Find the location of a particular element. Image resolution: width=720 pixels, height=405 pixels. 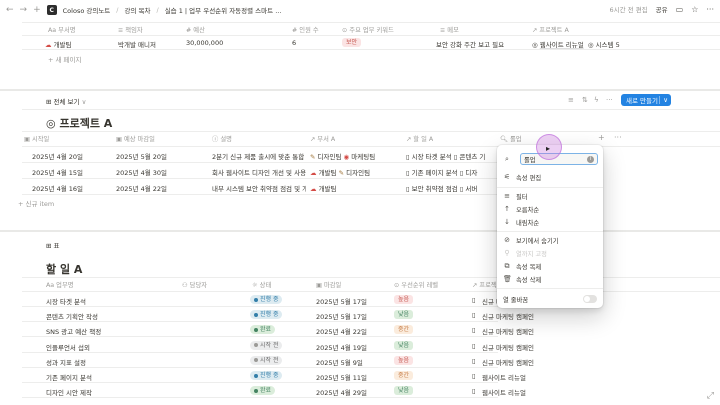

end-date-cell: 2025년 5월 20일 is located at coordinates (141, 156).